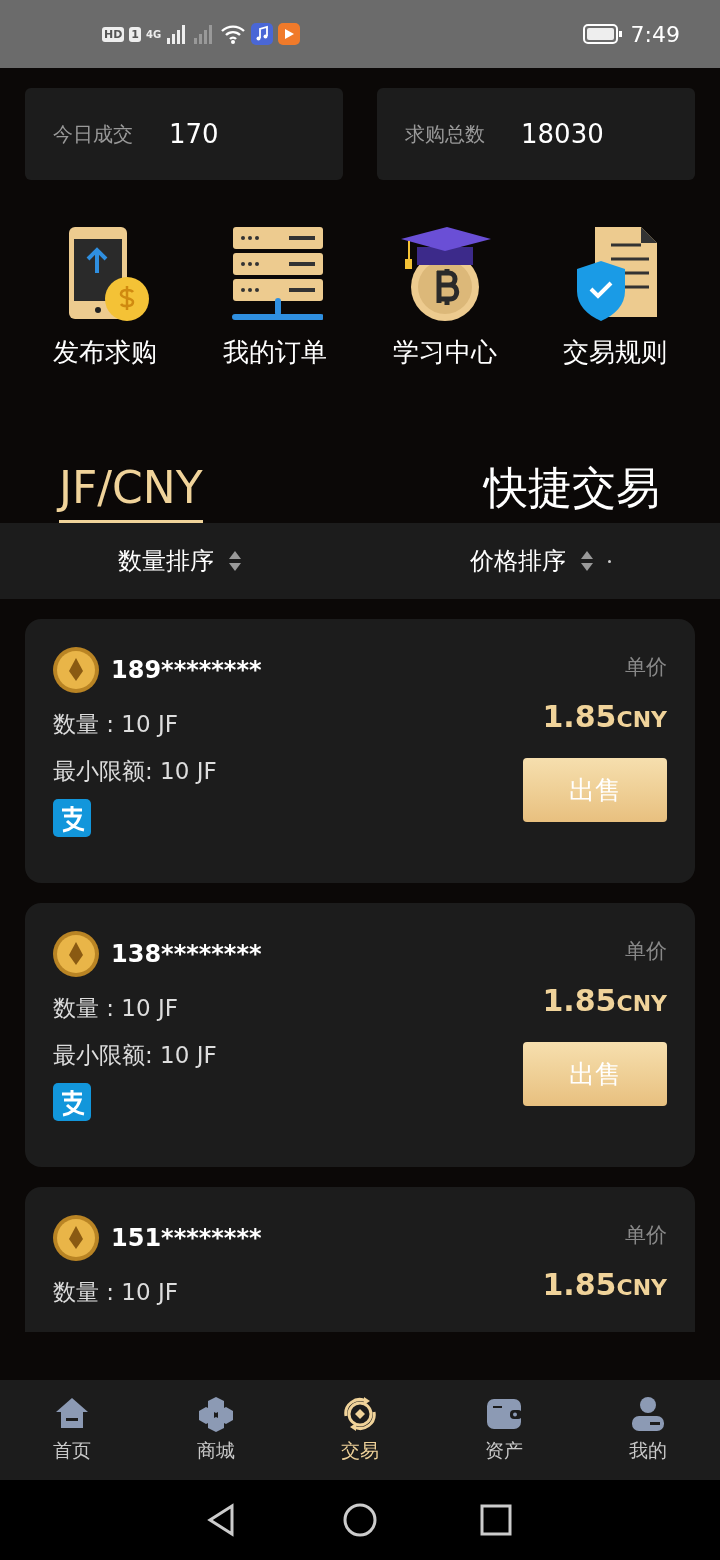 The width and height of the screenshot is (720, 1560). Describe the element at coordinates (262, 34) in the screenshot. I see `music-app-icon` at that location.